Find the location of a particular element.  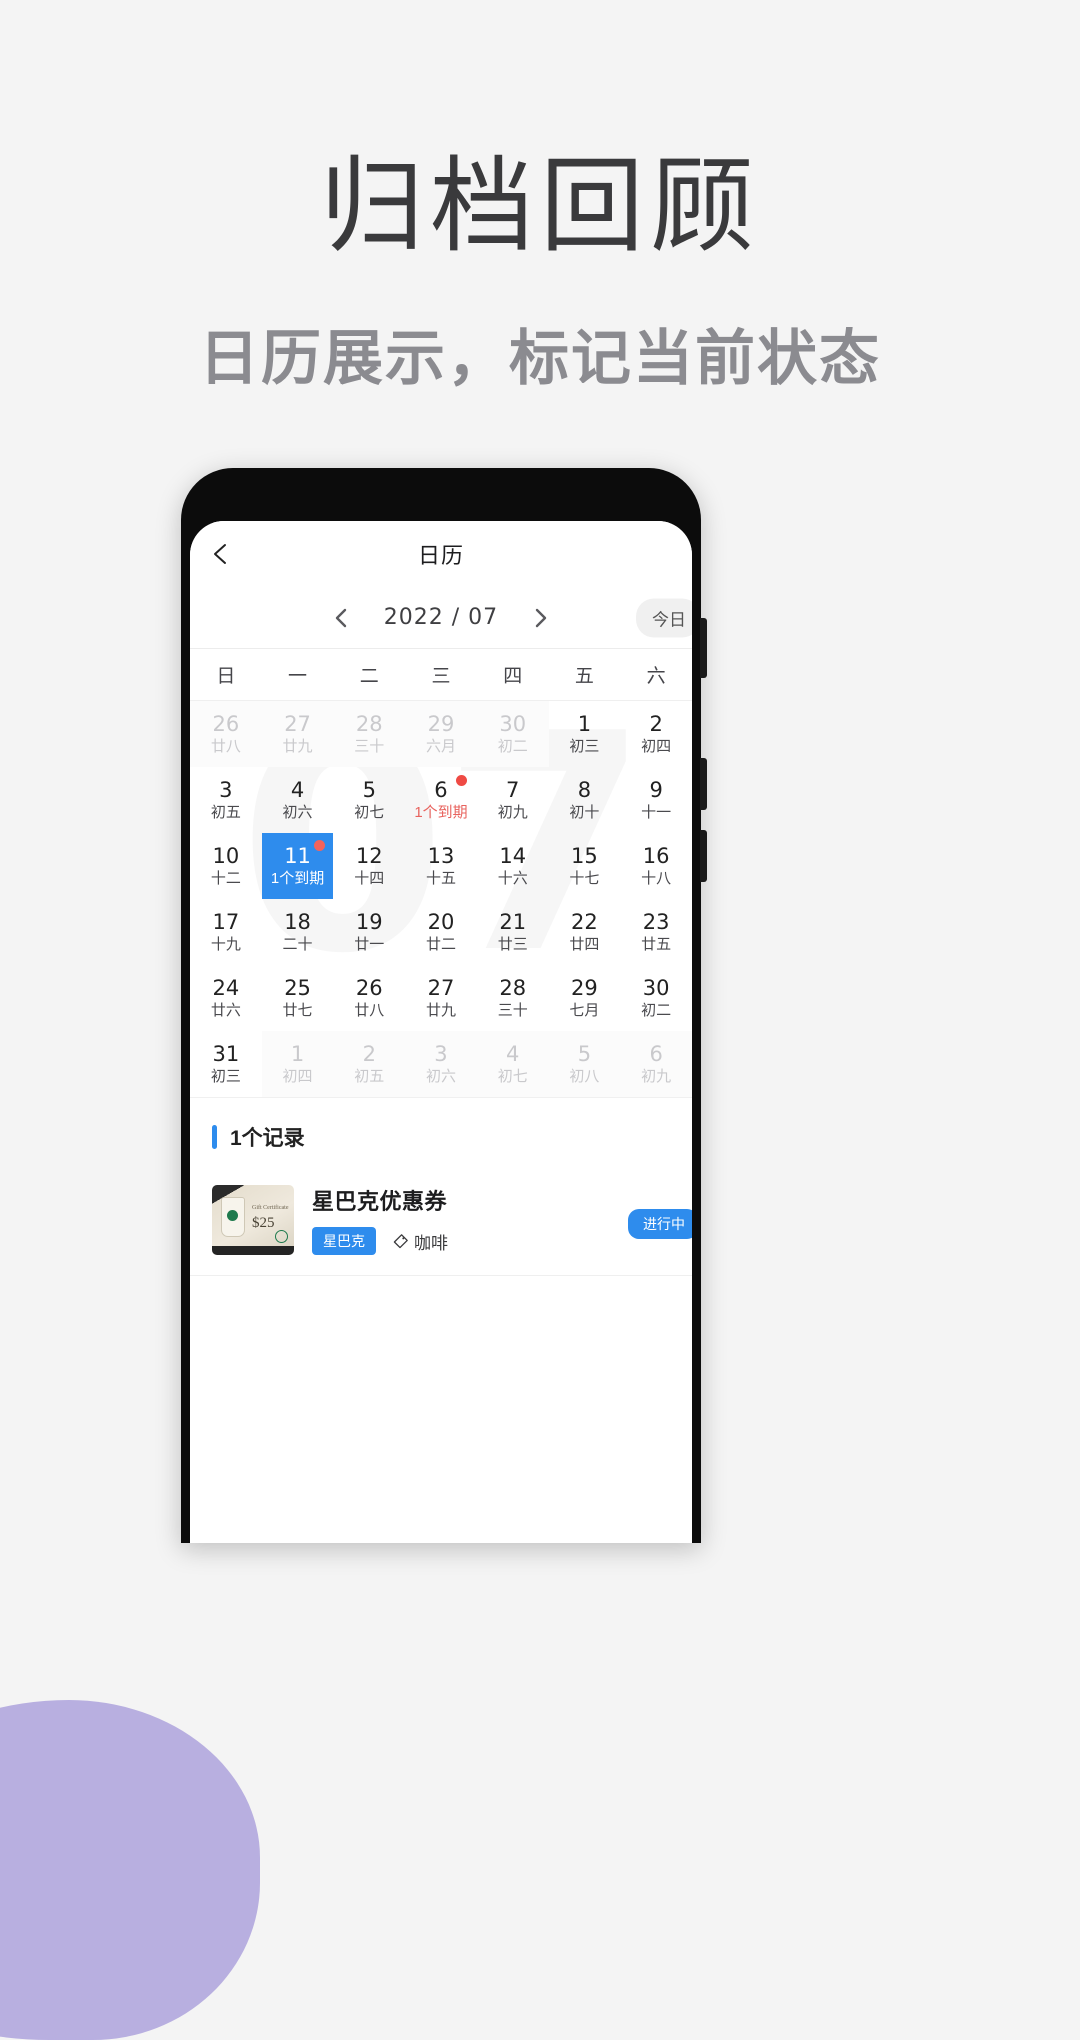

calendar-day-cell: 9 十一 is located at coordinates (656, 800).